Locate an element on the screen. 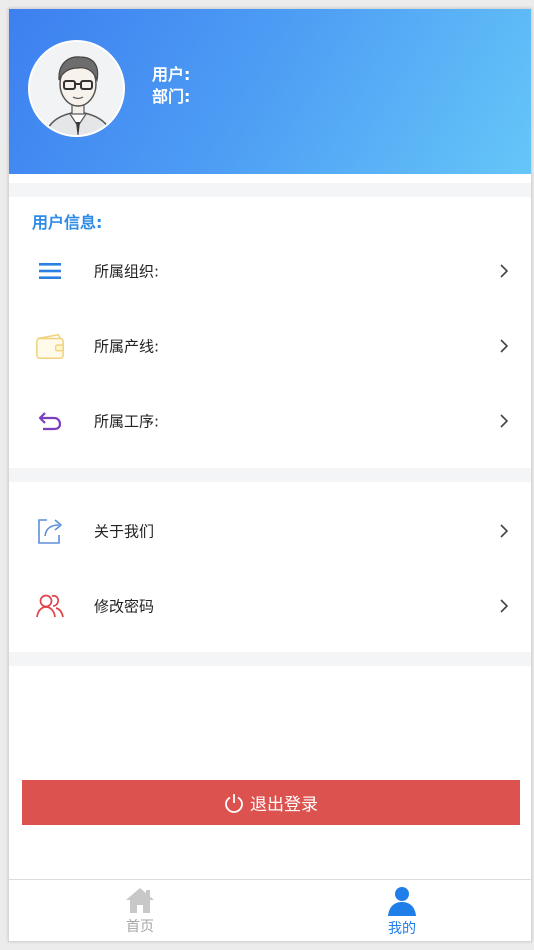  org-row: 所属组织: is located at coordinates (270, 271).